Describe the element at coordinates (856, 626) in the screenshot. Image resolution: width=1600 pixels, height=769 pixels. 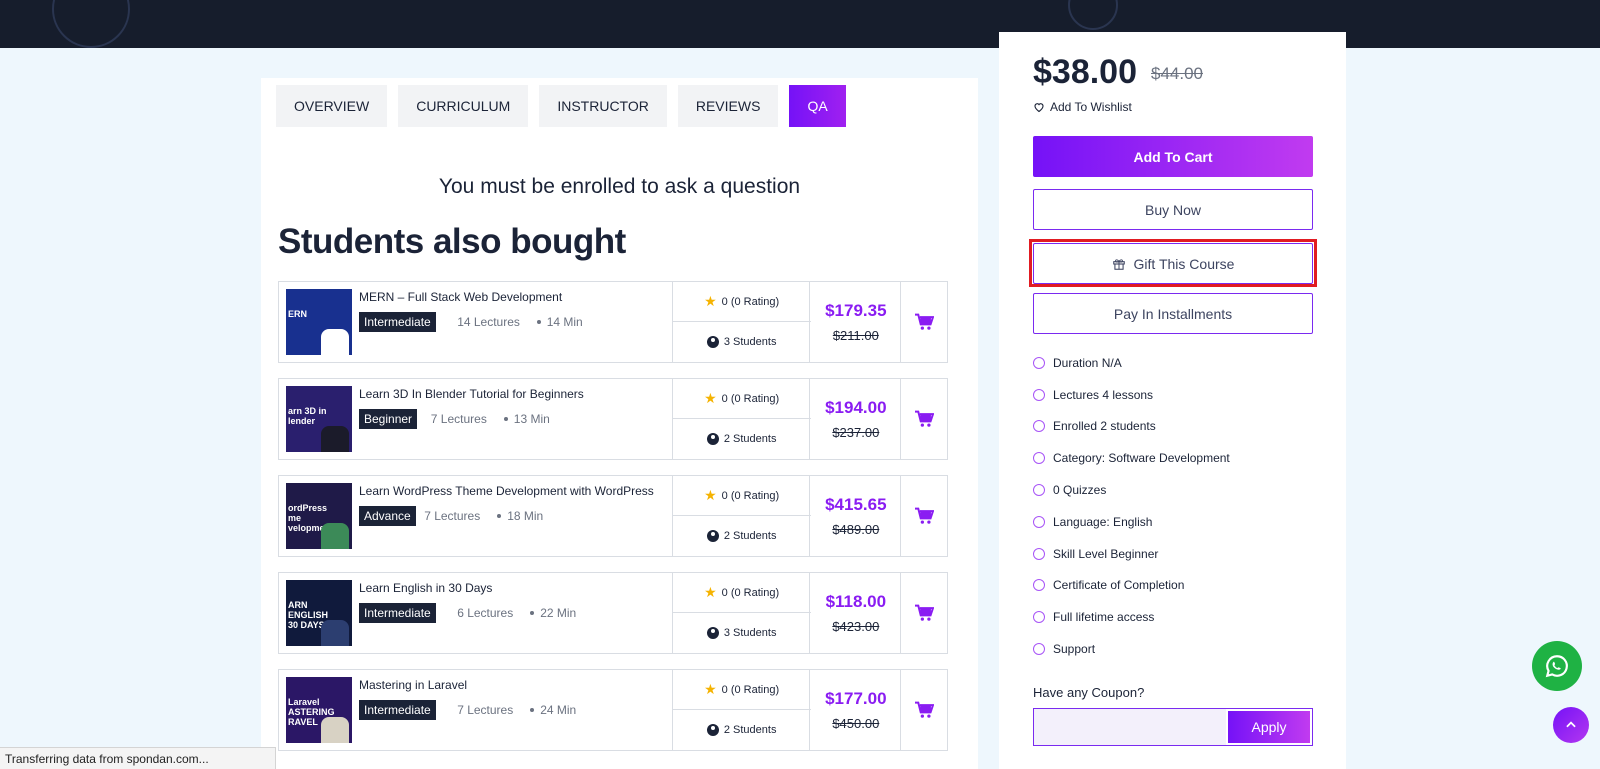
I see `regular-price: $423.00` at that location.